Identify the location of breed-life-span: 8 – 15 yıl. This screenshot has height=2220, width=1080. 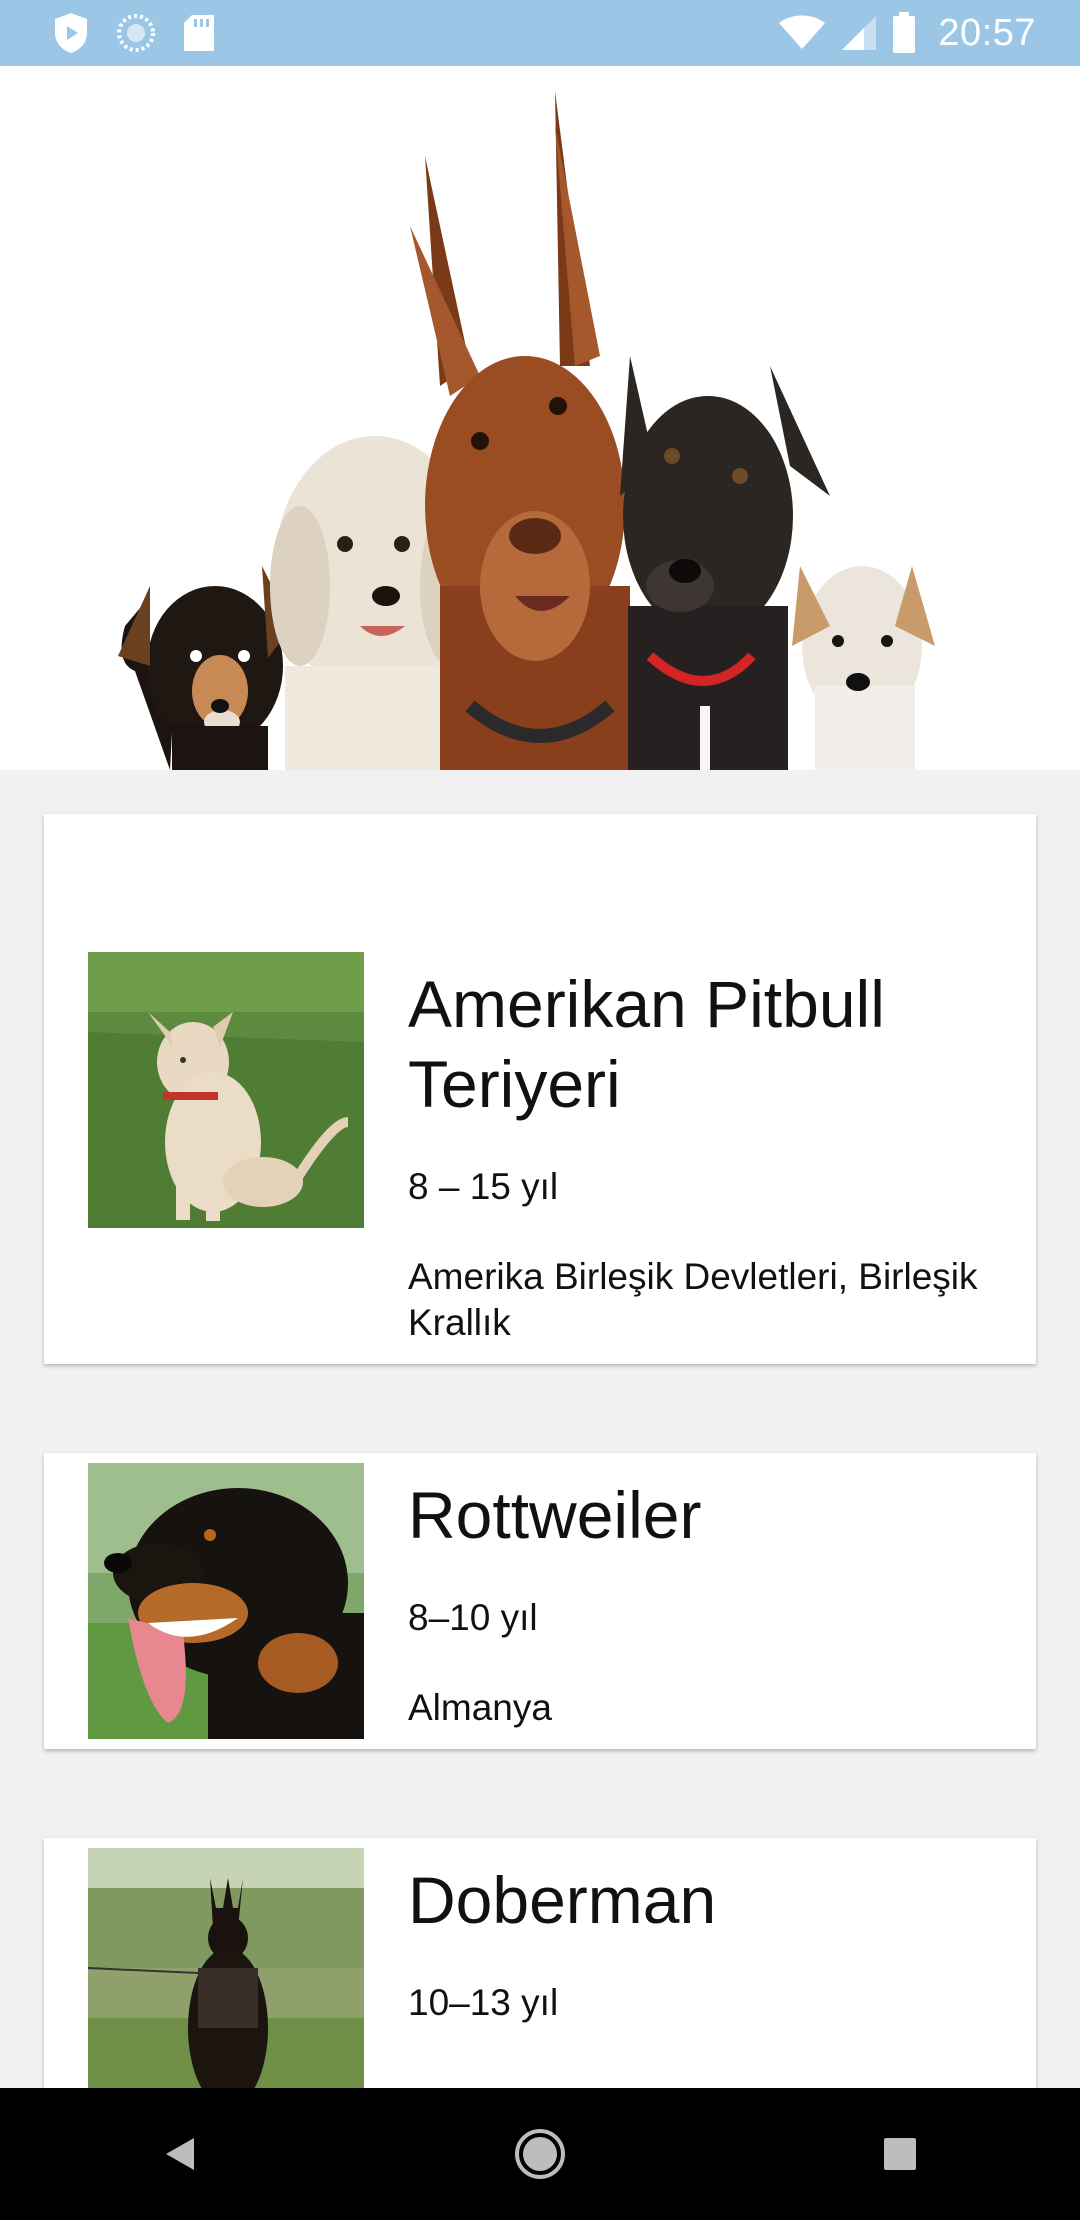
(483, 1186).